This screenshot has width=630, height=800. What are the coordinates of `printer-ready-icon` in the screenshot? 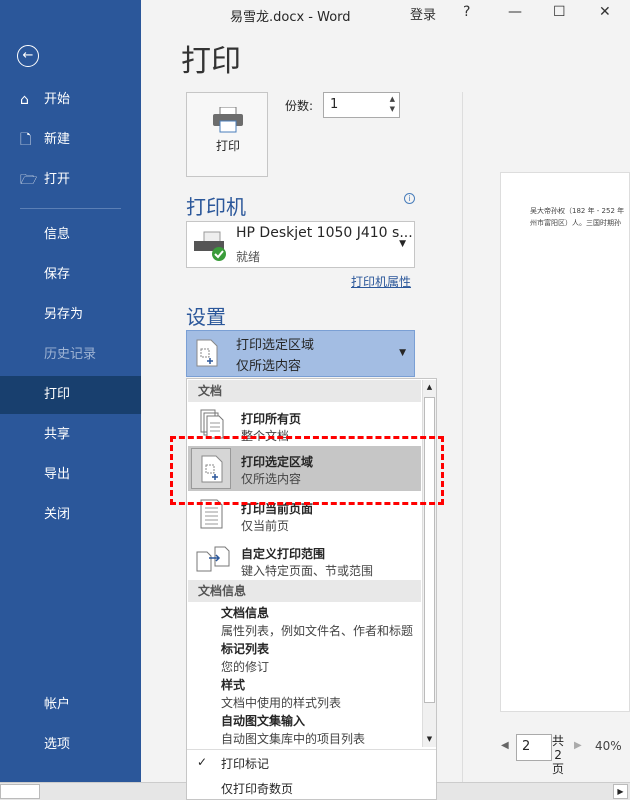 It's located at (210, 248).